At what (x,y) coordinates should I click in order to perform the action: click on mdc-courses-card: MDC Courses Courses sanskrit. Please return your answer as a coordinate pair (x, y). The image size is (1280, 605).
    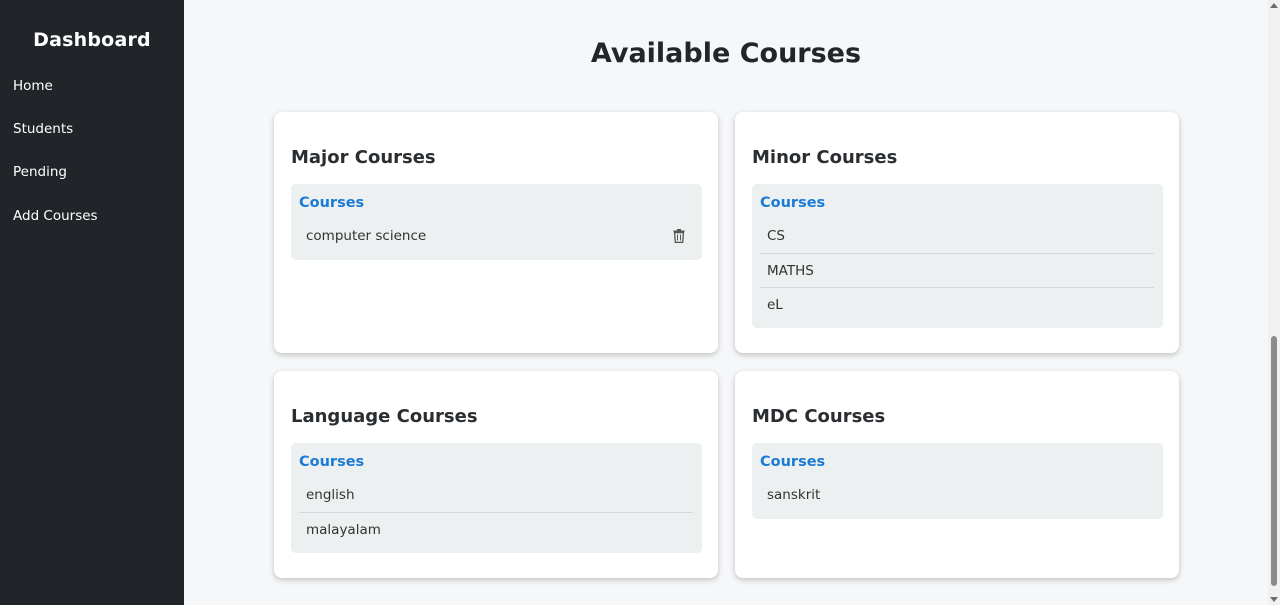
    Looking at the image, I should click on (957, 474).